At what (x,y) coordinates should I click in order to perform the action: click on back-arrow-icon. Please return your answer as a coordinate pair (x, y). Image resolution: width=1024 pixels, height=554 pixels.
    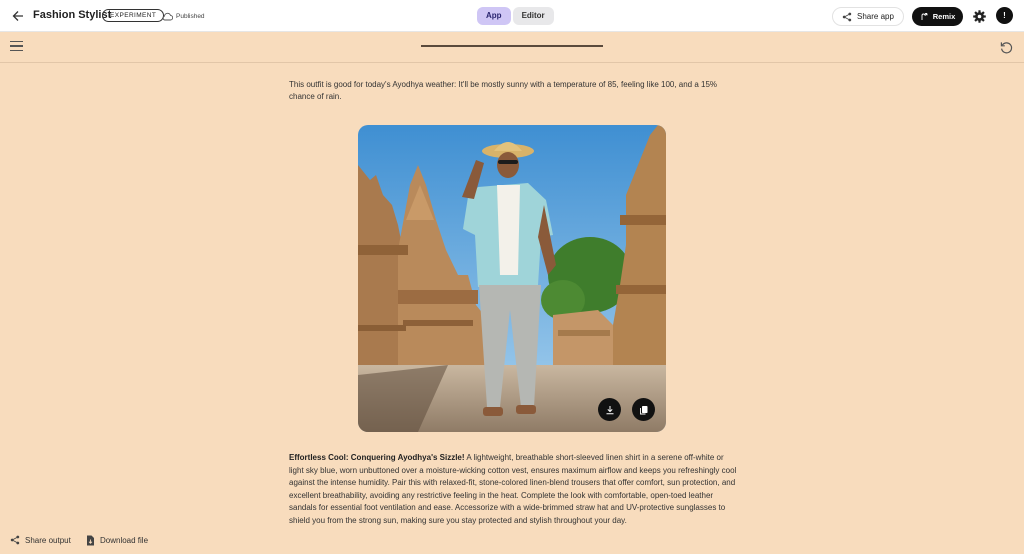
    Looking at the image, I should click on (18, 16).